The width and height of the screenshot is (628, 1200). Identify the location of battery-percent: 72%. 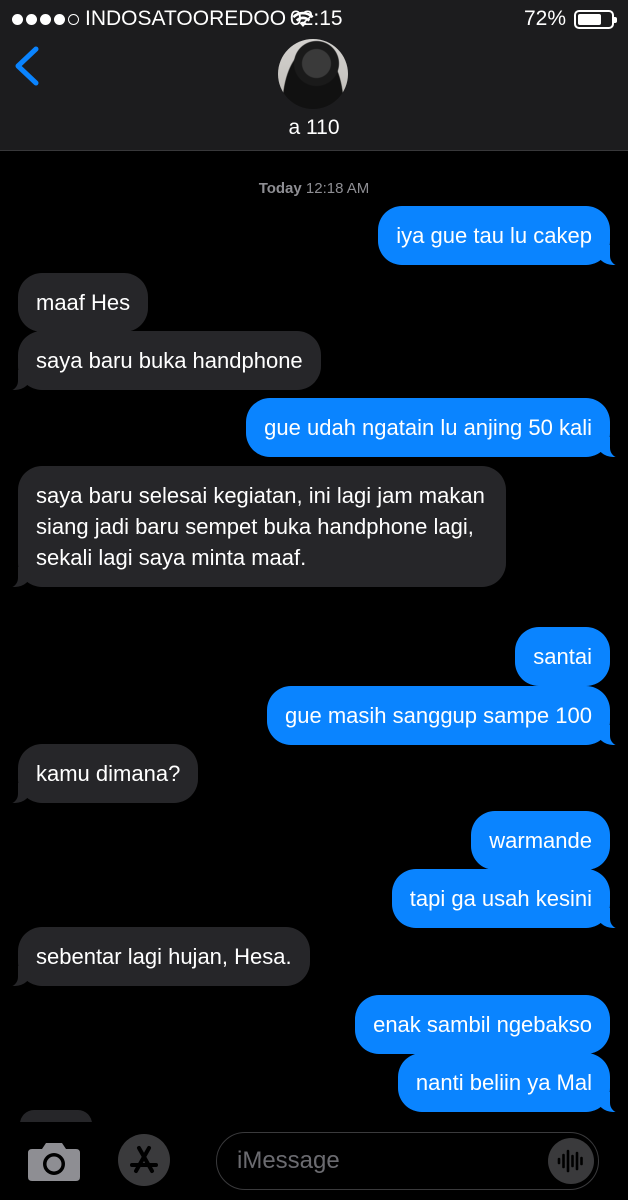
(544, 18).